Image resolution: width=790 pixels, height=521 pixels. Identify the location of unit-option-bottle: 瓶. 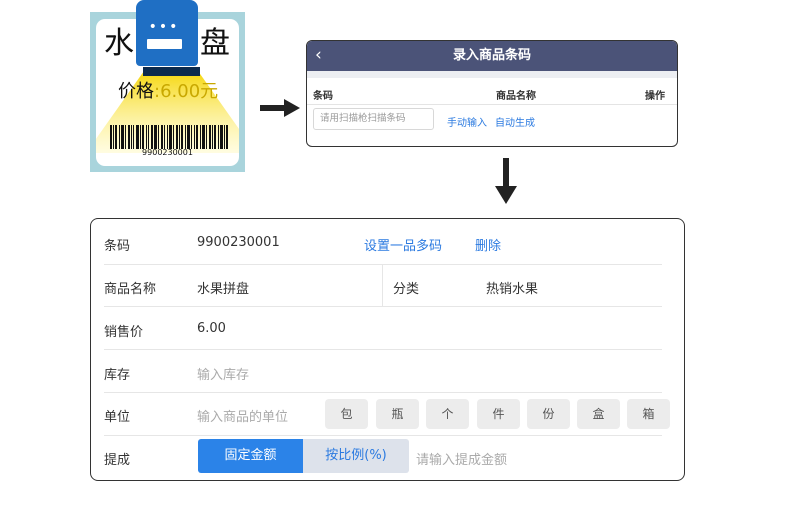
(397, 414).